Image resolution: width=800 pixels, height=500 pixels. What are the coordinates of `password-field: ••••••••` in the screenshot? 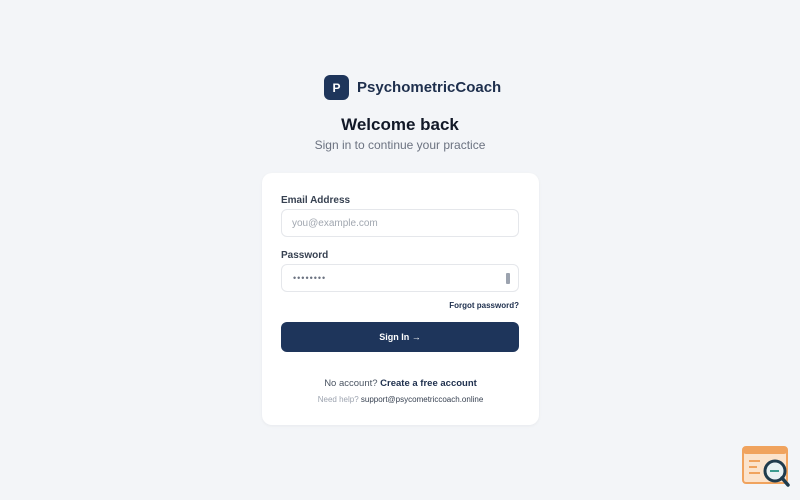 It's located at (400, 278).